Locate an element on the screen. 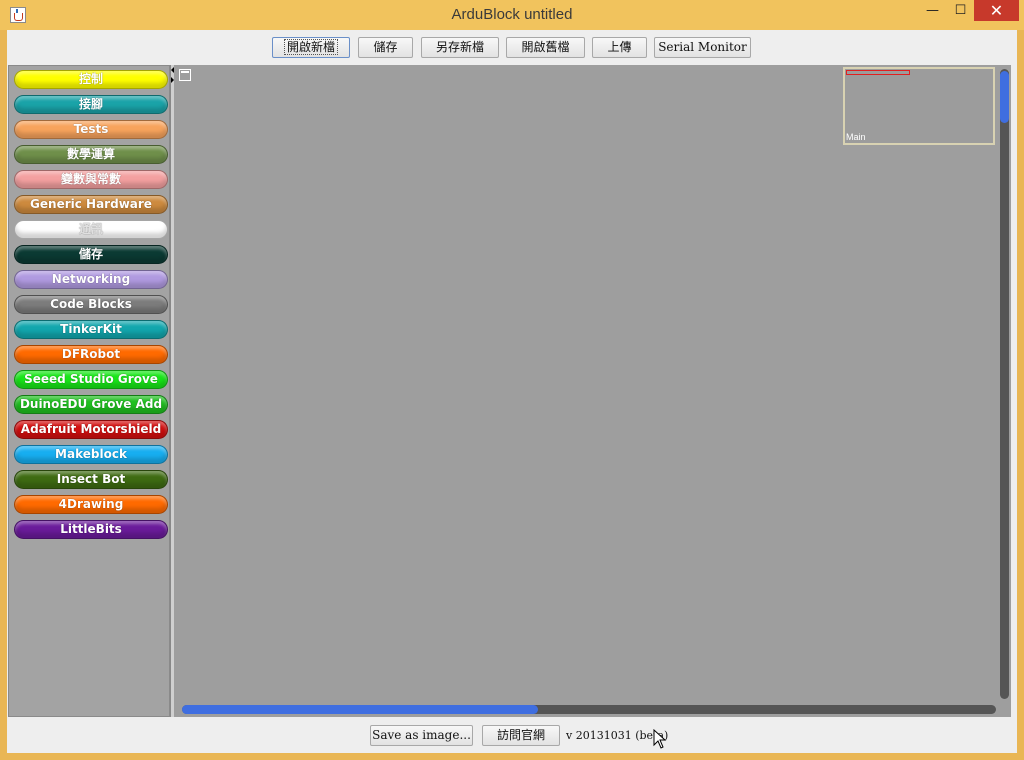 Image resolution: width=1024 pixels, height=760 pixels. minimap-label: Main is located at coordinates (856, 137).